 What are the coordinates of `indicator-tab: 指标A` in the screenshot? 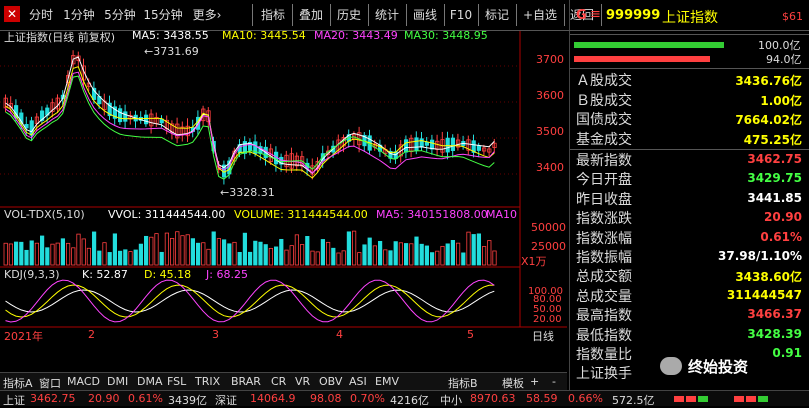 It's located at (18, 383).